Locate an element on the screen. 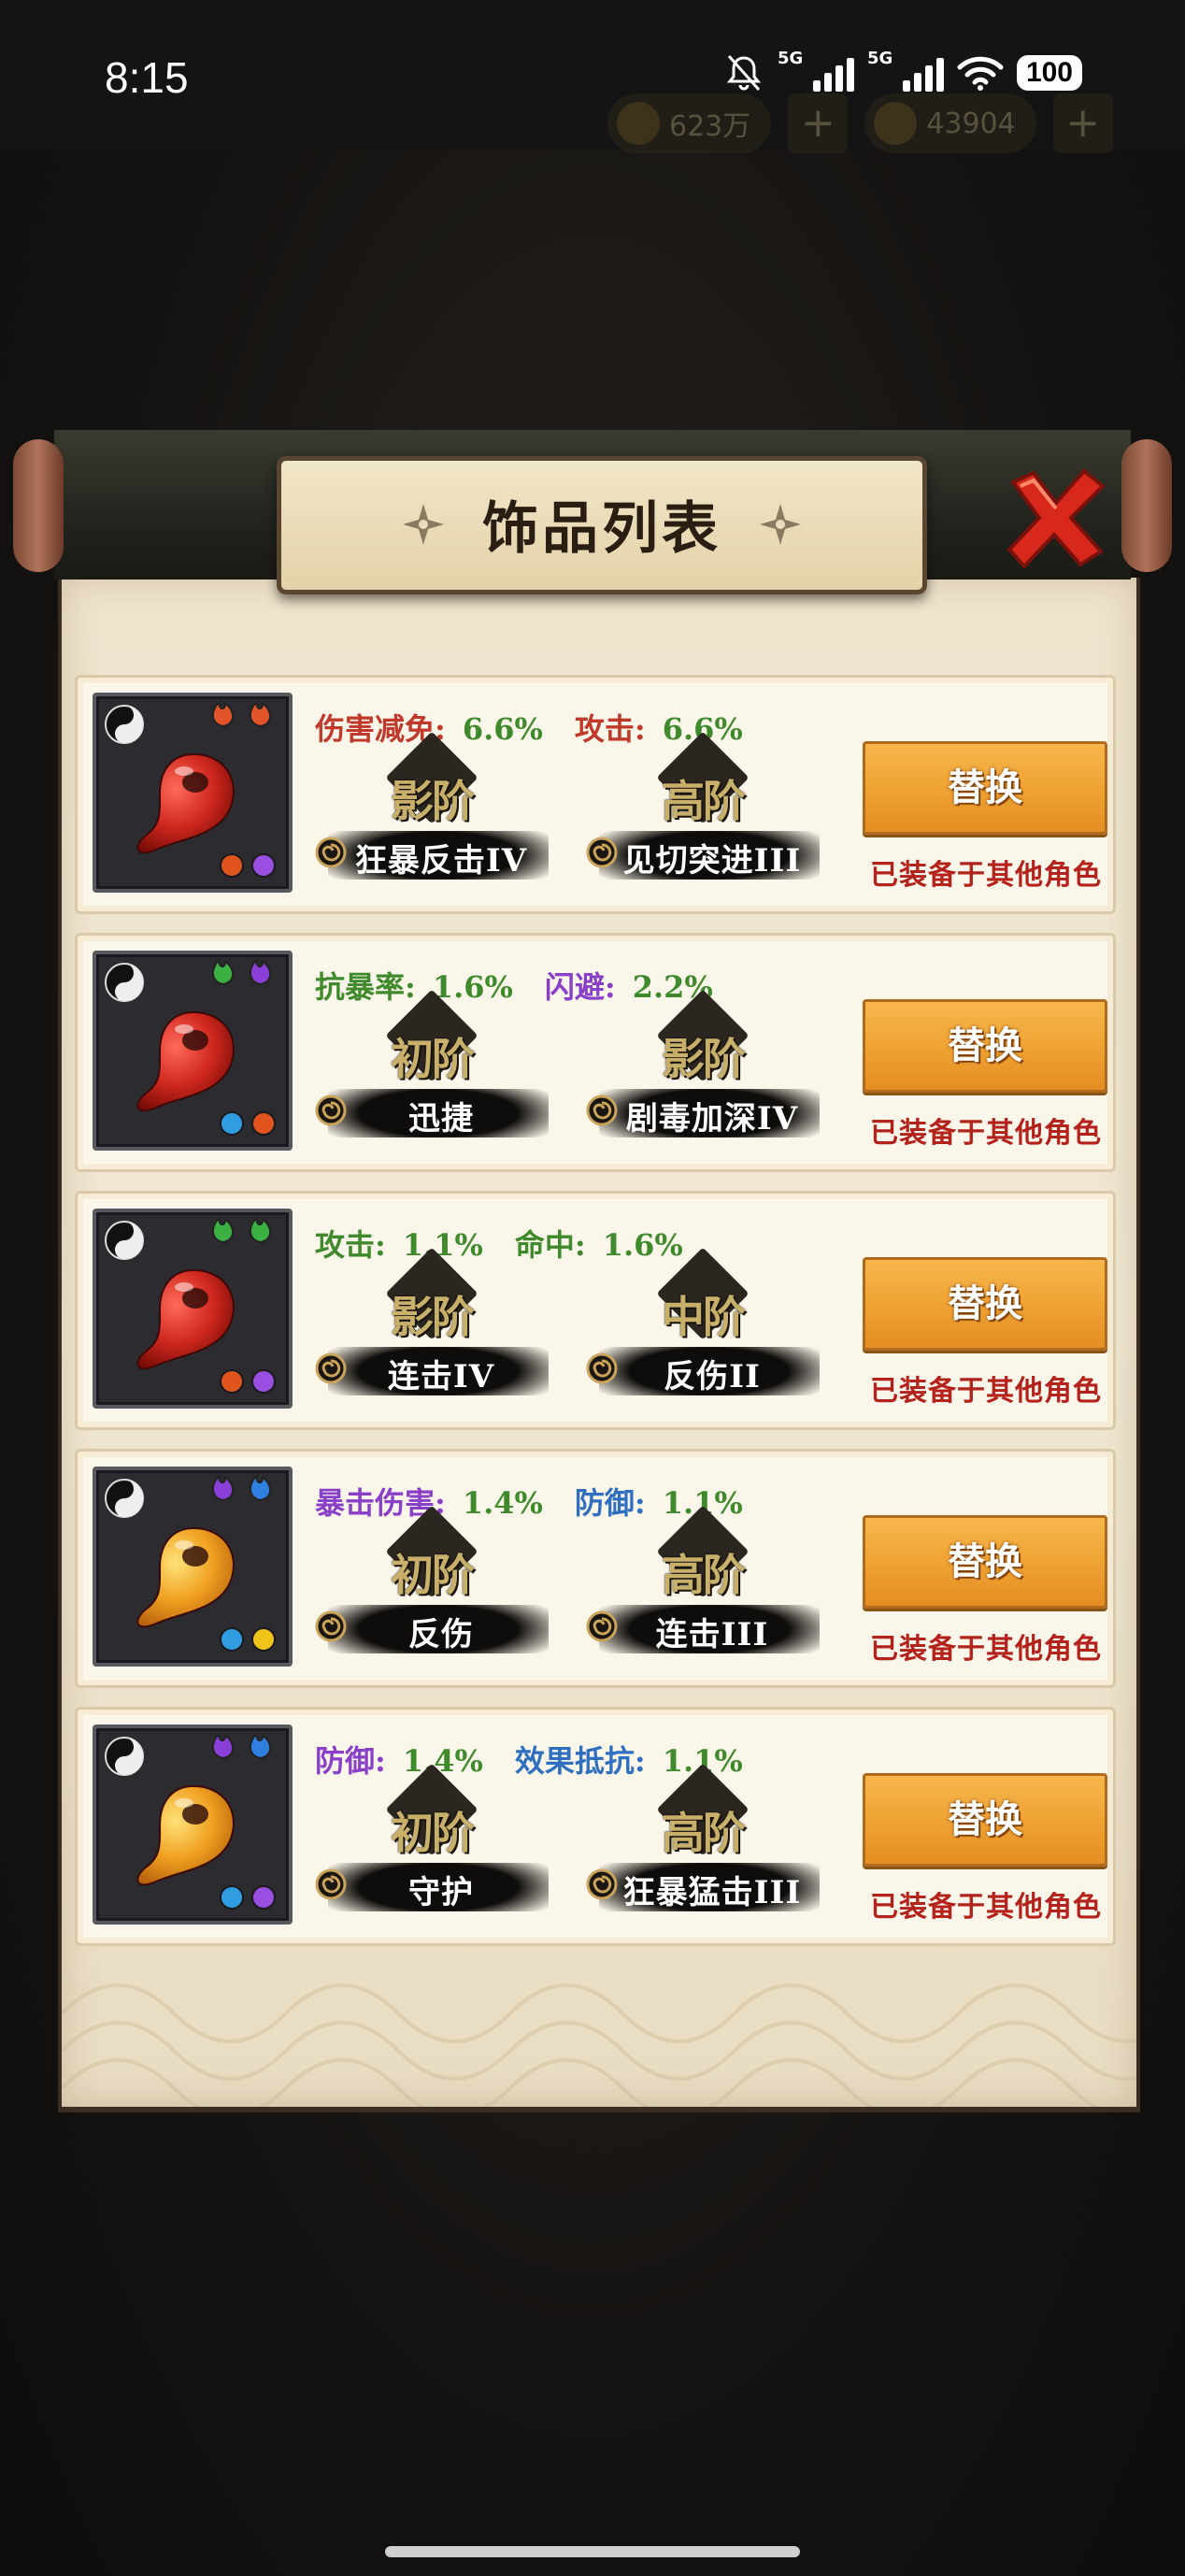 The image size is (1185, 2576). close-icon is located at coordinates (1056, 518).